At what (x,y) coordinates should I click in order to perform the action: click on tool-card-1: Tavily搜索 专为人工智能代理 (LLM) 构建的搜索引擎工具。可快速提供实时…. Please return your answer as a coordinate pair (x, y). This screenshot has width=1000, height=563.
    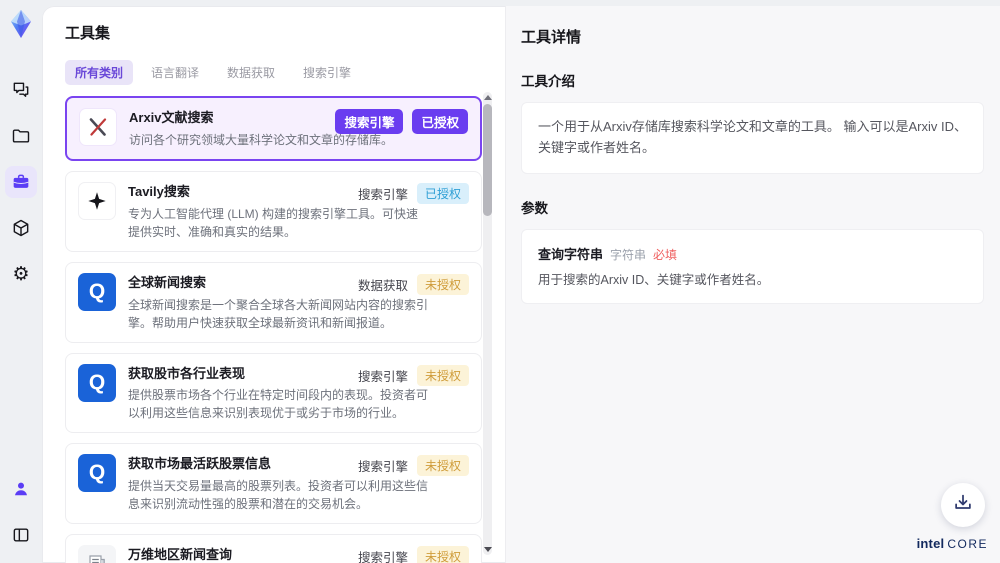
    Looking at the image, I should click on (273, 211).